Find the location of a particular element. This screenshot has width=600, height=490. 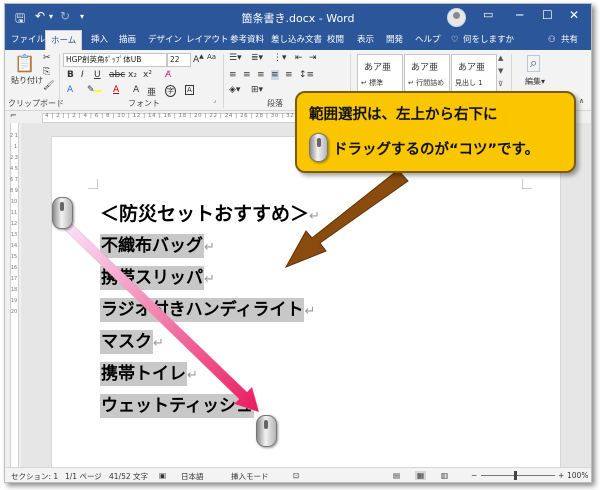

list-item: 携帯スリッパ↵ is located at coordinates (210, 279).